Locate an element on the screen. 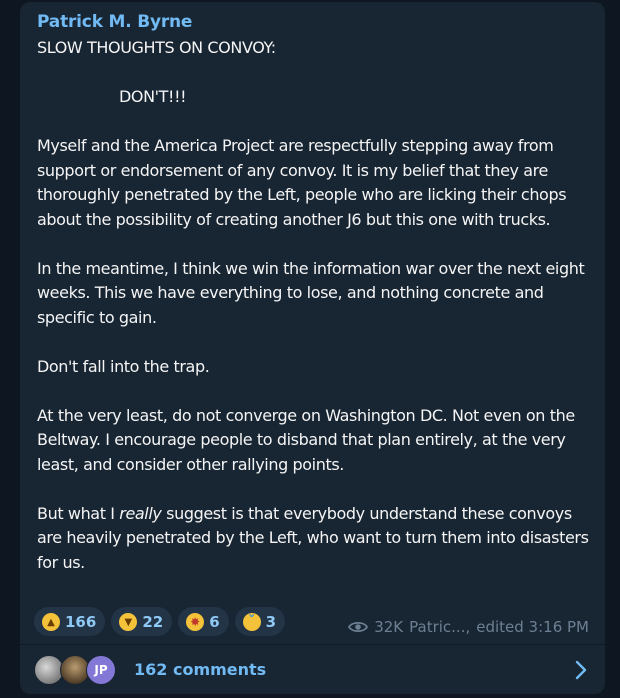 This screenshot has height=698, width=620. post-author-signature: Patric..., is located at coordinates (440, 627).